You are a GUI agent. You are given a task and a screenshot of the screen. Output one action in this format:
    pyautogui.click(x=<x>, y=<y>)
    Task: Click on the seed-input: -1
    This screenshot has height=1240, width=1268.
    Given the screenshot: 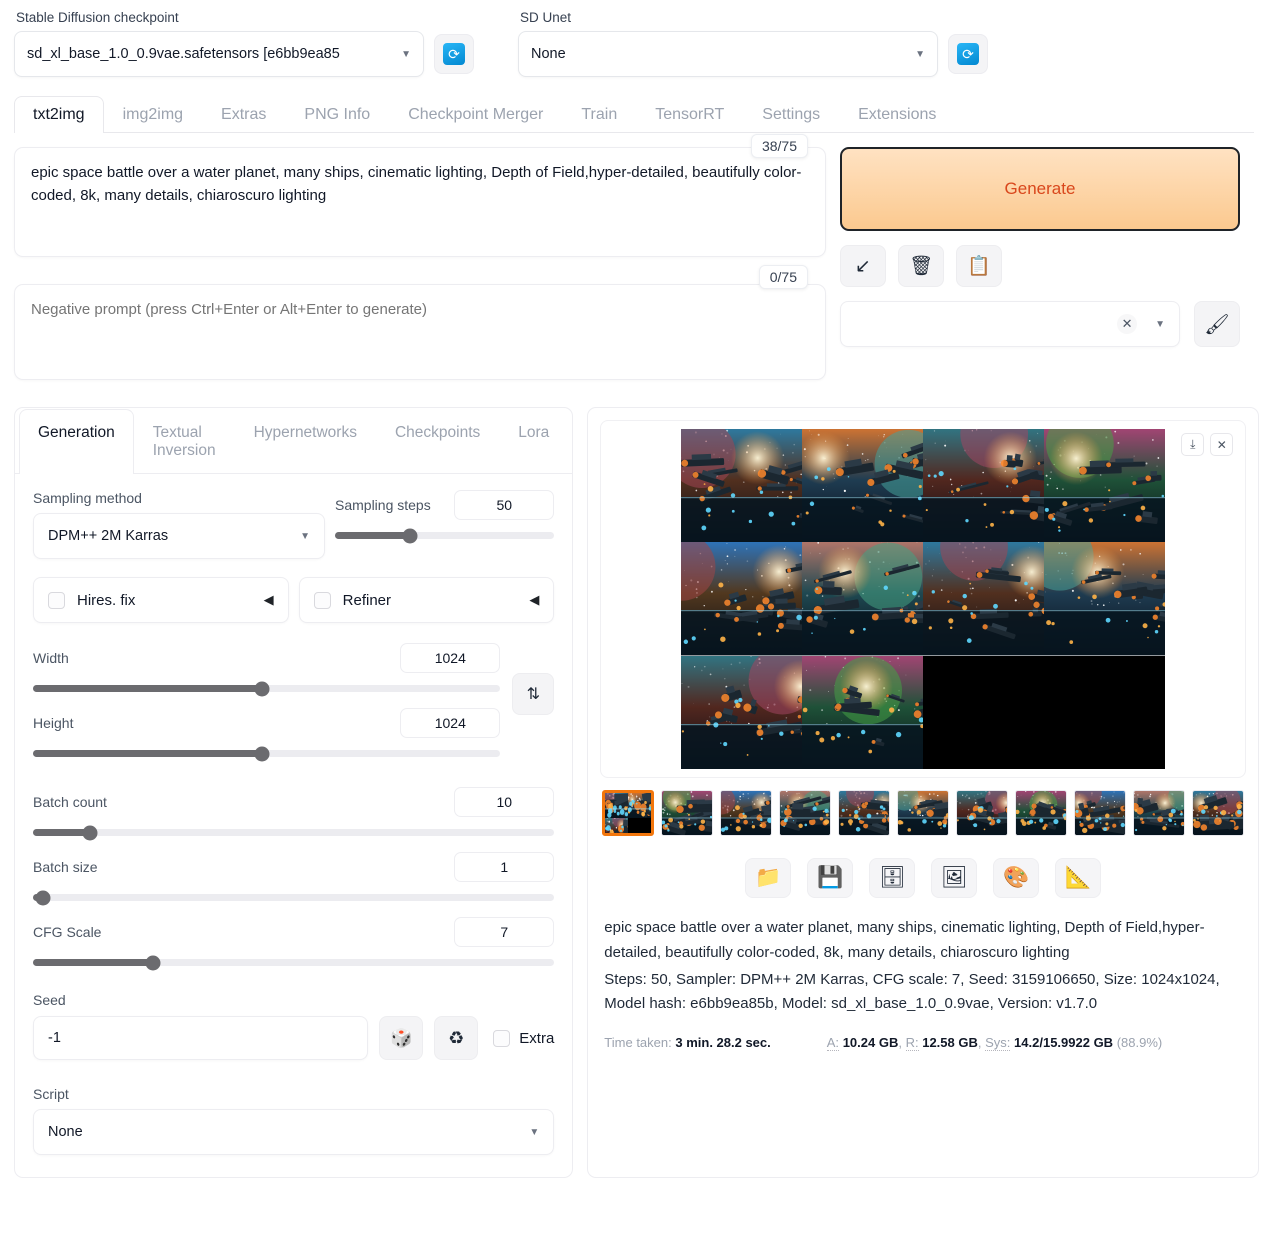 What is the action you would take?
    pyautogui.click(x=201, y=1038)
    